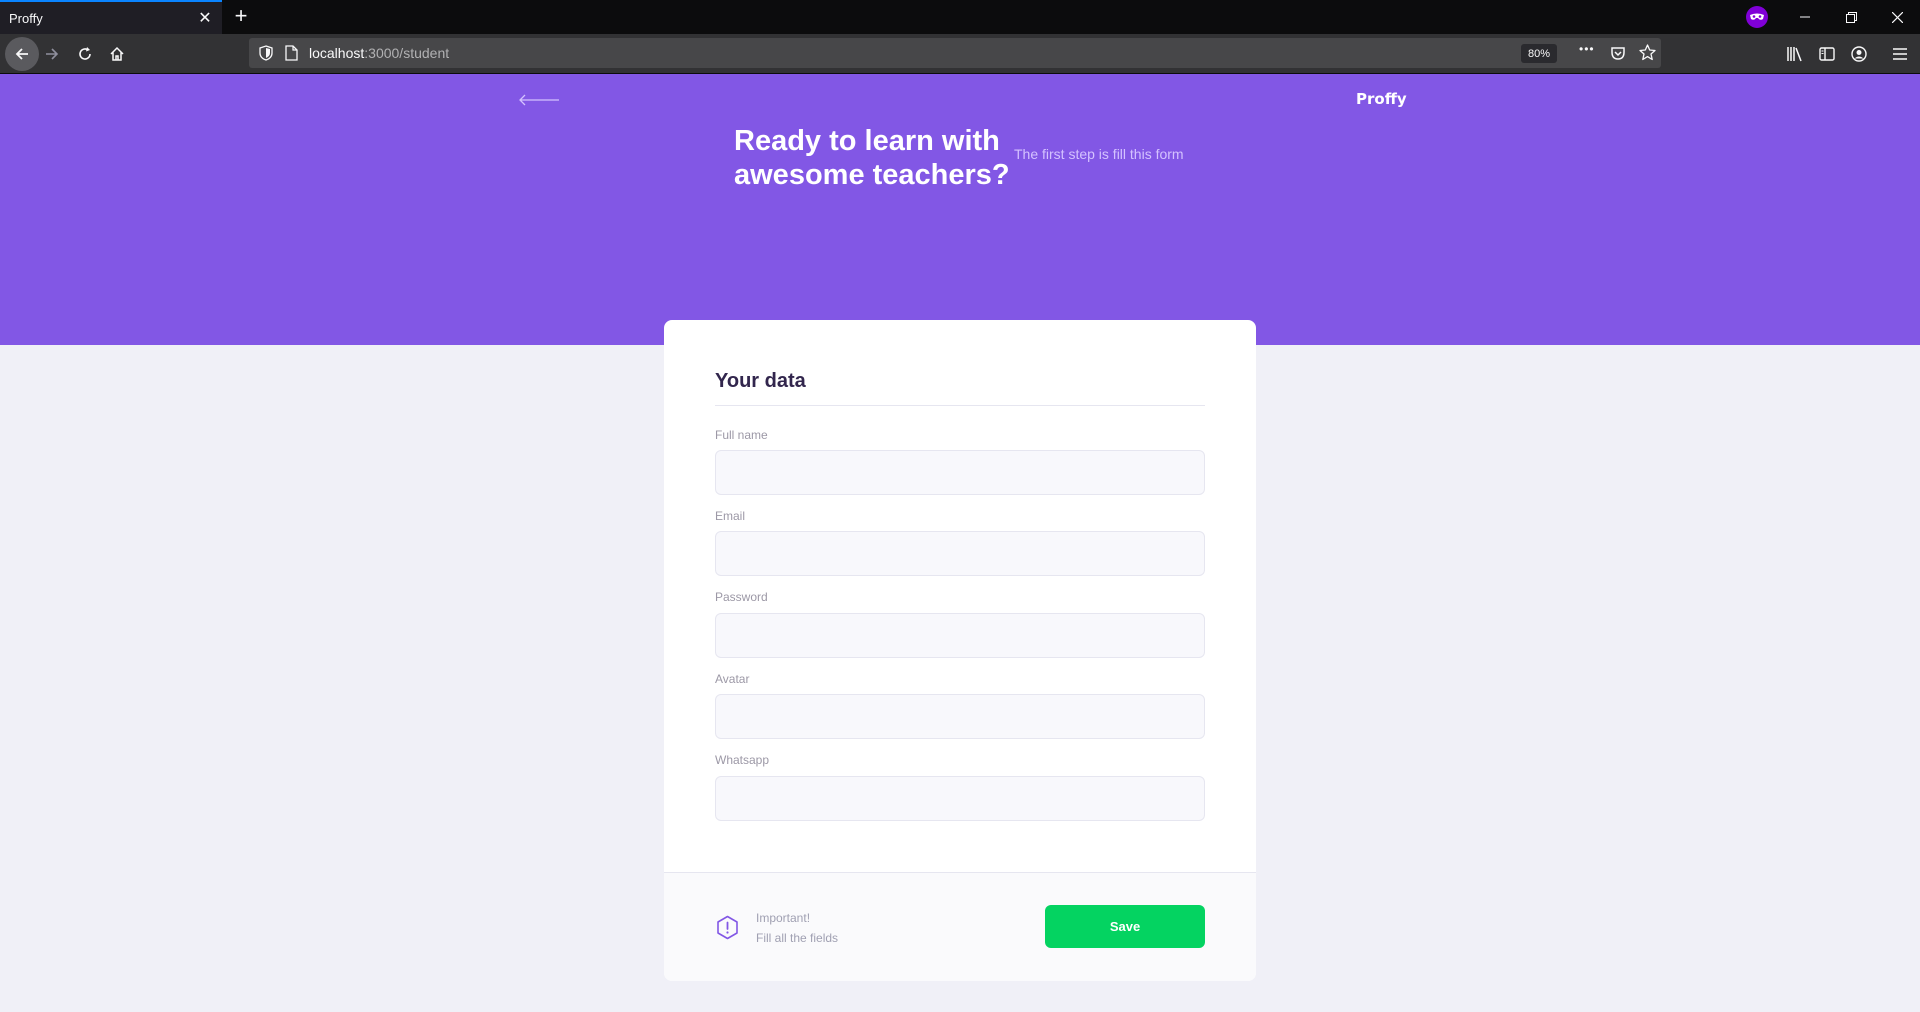 The height and width of the screenshot is (1012, 1920). What do you see at coordinates (741, 597) in the screenshot?
I see `password-label: Password` at bounding box center [741, 597].